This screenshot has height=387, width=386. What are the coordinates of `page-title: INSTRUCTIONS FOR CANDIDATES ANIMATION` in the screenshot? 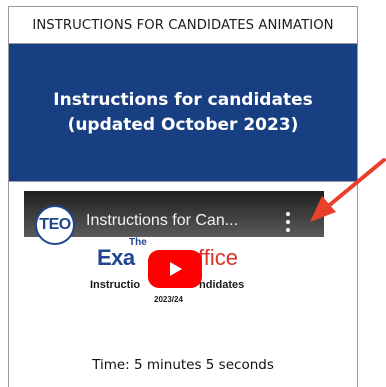 It's located at (183, 25).